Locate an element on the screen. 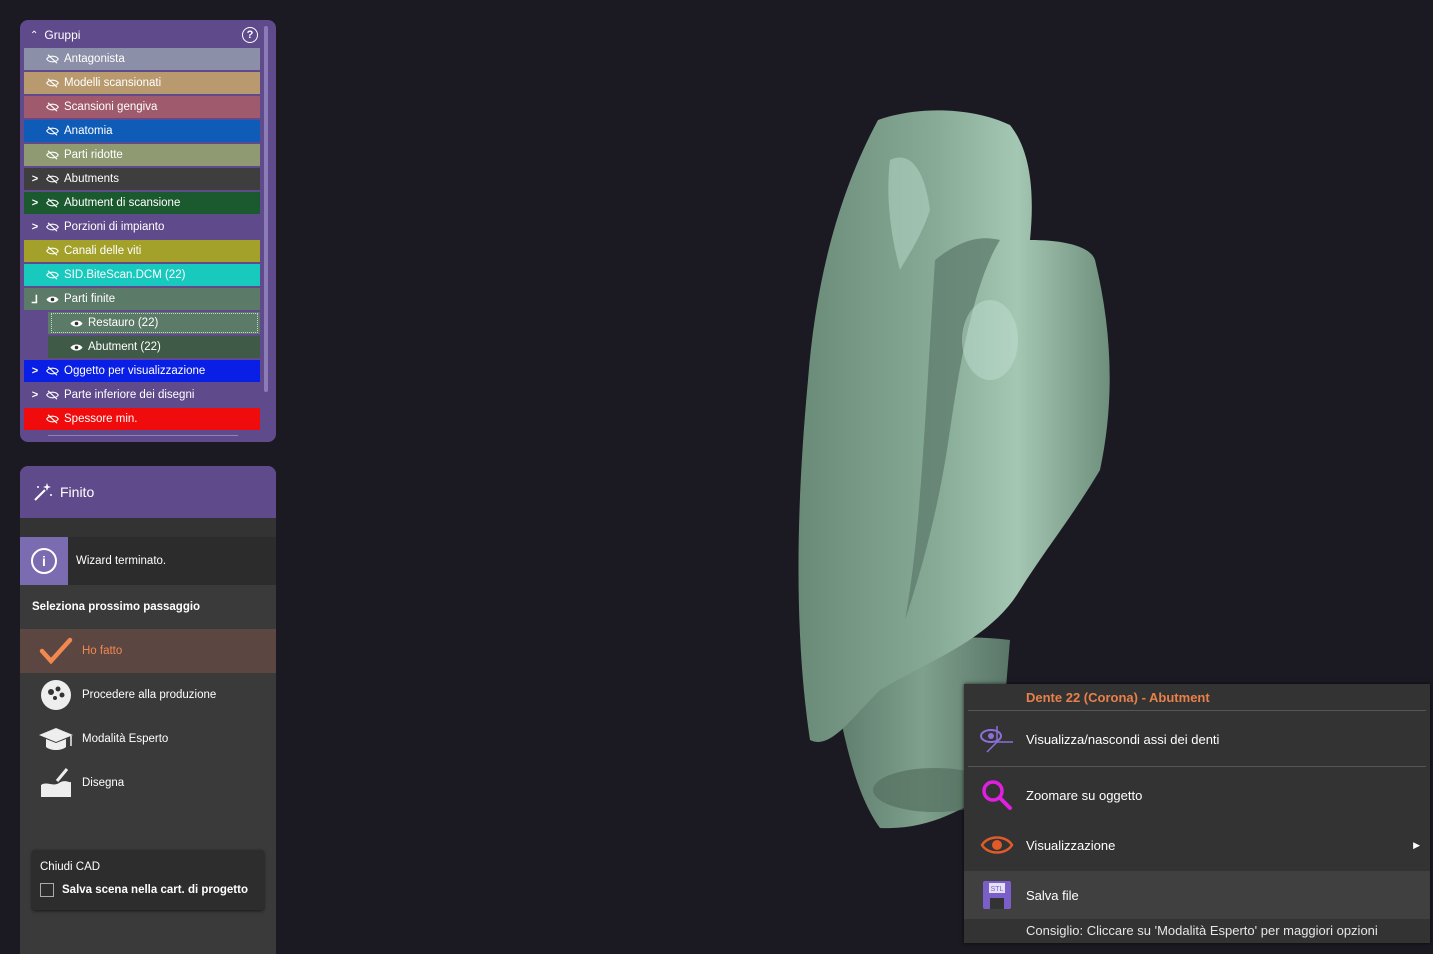 This screenshot has height=954, width=1433. step-modalita-esperto: Modalità Esperto is located at coordinates (148, 739).